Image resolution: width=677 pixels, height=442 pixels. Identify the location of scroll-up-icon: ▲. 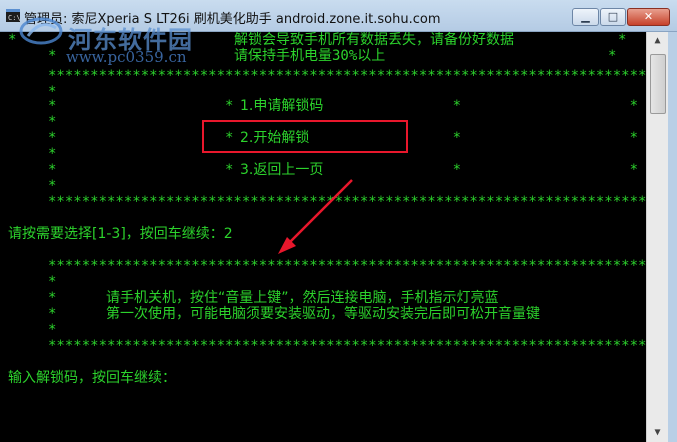
(657, 41).